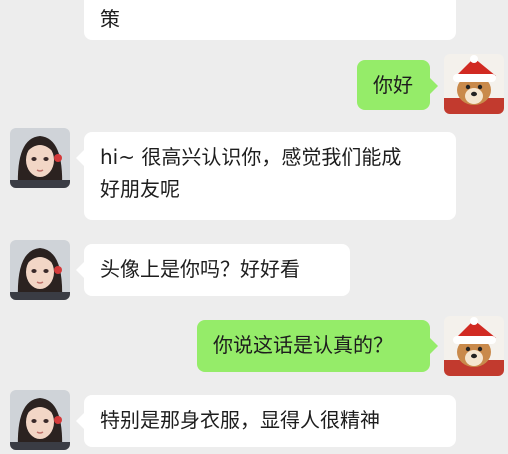 The height and width of the screenshot is (454, 508). Describe the element at coordinates (213, 270) in the screenshot. I see `message-bubble-incoming: 头像上是你吗？好好看` at that location.